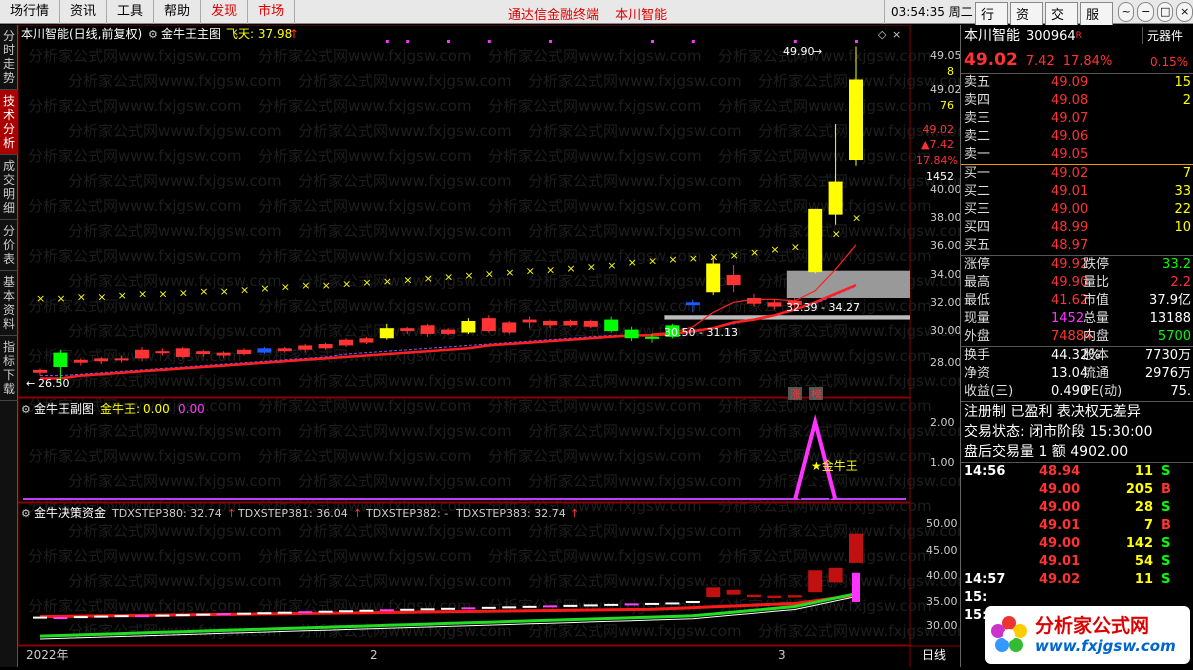  Describe the element at coordinates (1067, 471) in the screenshot. I see `tick-row: 14:56 48.94 11 S` at that location.